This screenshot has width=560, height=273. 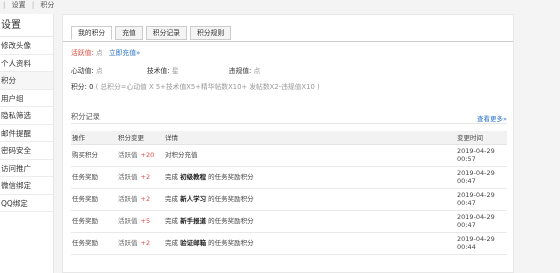 What do you see at coordinates (145, 220) in the screenshot?
I see `change-value: +5` at bounding box center [145, 220].